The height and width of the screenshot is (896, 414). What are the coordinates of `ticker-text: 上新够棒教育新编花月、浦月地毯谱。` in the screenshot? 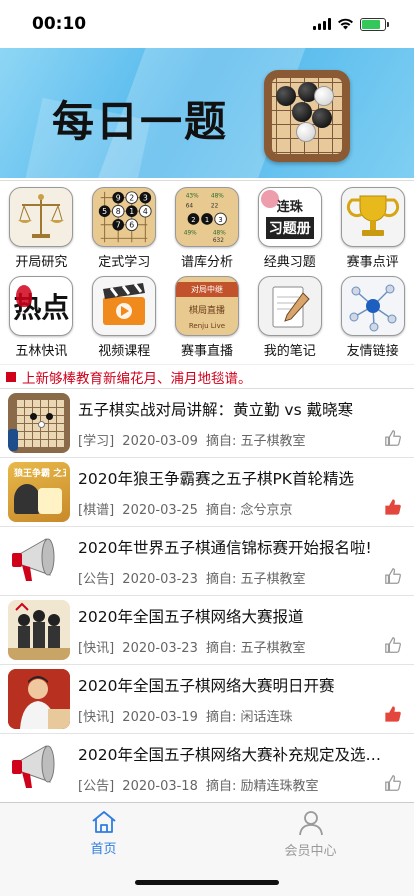 It's located at (137, 378).